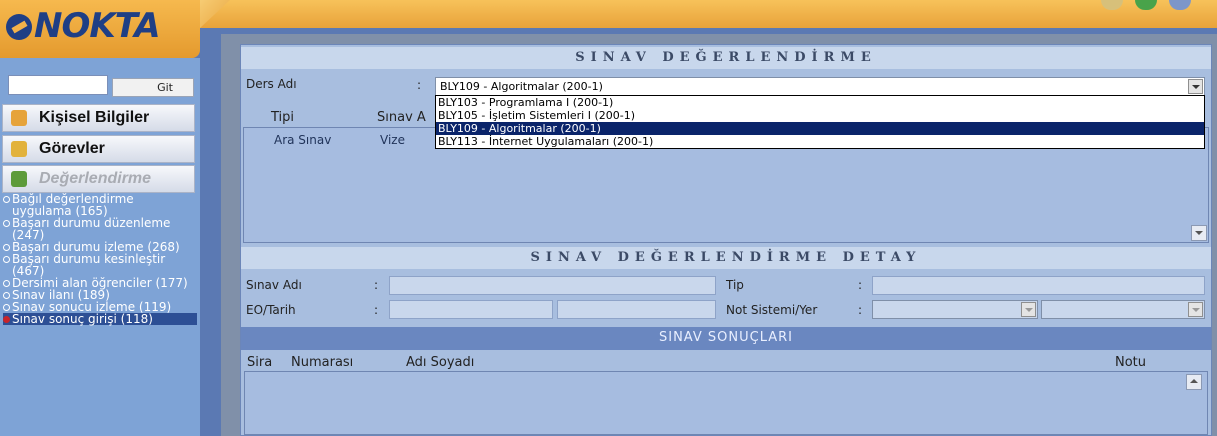 The height and width of the screenshot is (436, 1217). Describe the element at coordinates (726, 338) in the screenshot. I see `section-title-exam-results: SINAV SONUÇLARI` at that location.